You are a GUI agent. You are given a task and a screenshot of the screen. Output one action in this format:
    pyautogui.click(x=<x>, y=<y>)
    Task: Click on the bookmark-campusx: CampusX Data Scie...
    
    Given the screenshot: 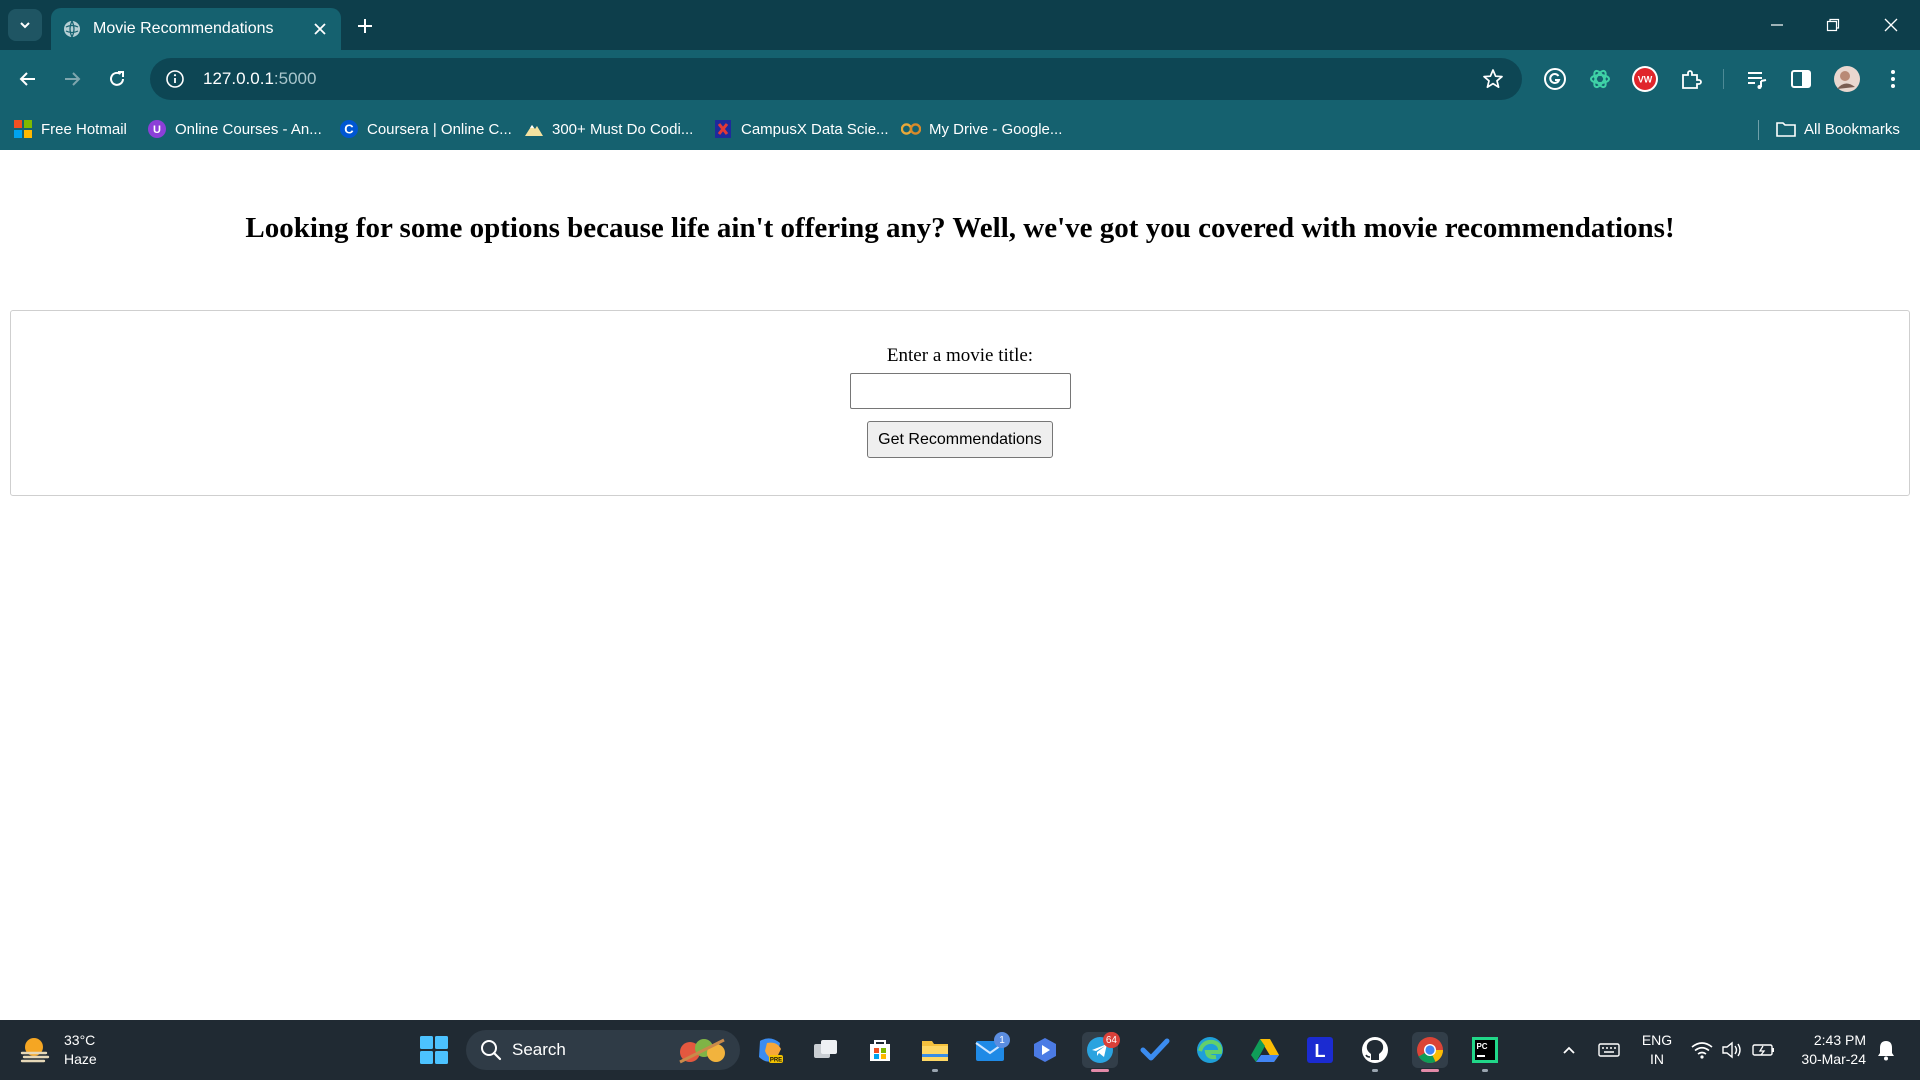 What is the action you would take?
    pyautogui.click(x=801, y=129)
    